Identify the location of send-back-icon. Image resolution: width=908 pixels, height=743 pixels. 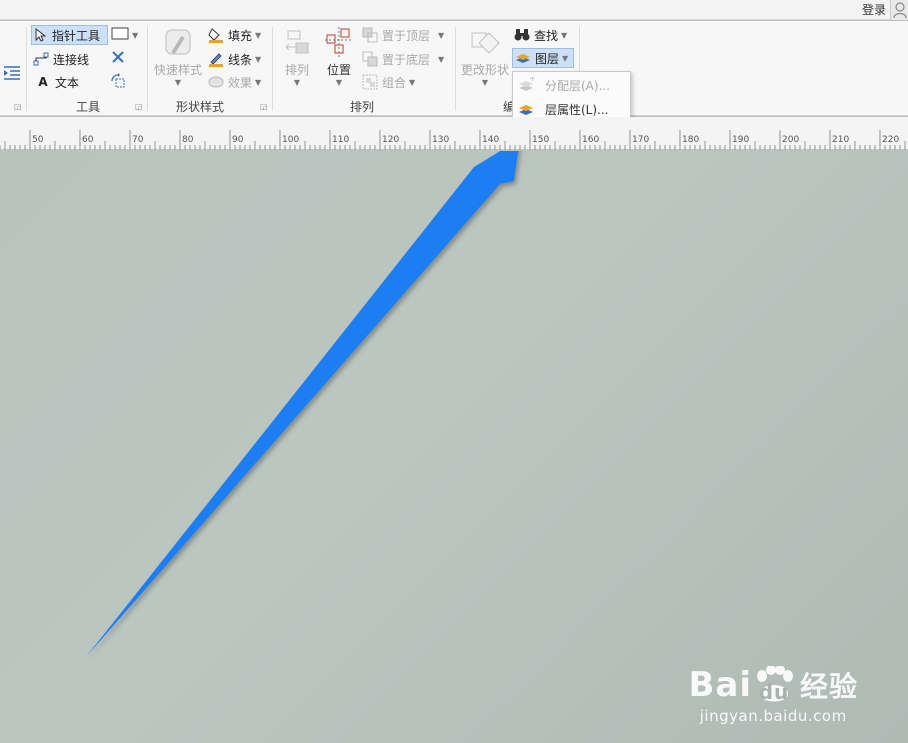
(370, 59).